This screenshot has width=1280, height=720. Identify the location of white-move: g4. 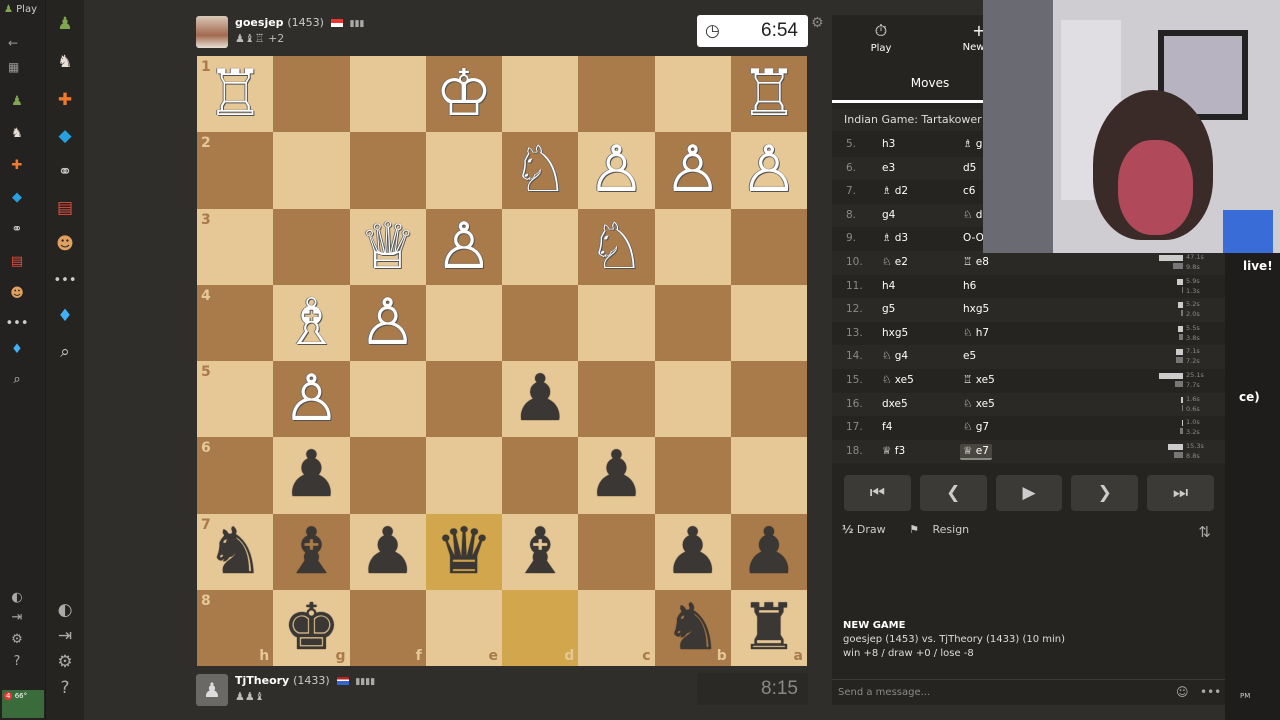
(888, 215).